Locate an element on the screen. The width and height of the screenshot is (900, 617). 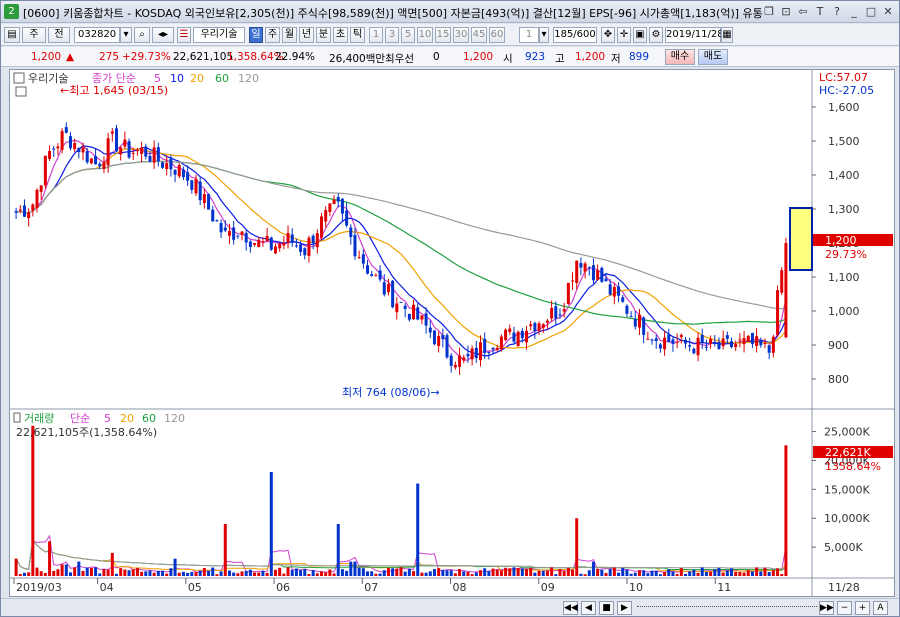
count-dropdown-icon: ▾ is located at coordinates (544, 35).